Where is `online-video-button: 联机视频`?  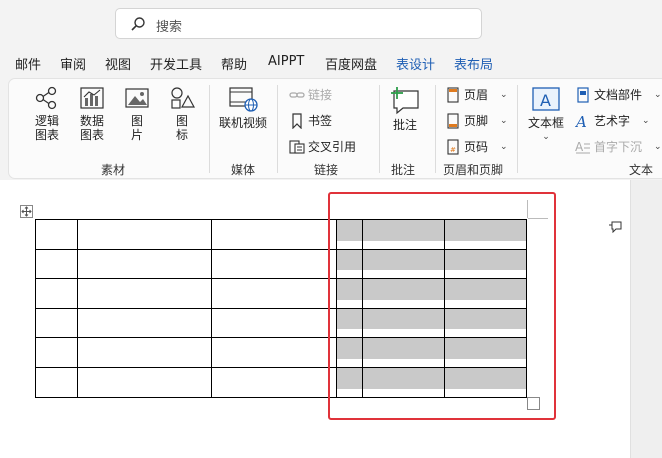 online-video-button: 联机视频 is located at coordinates (243, 107).